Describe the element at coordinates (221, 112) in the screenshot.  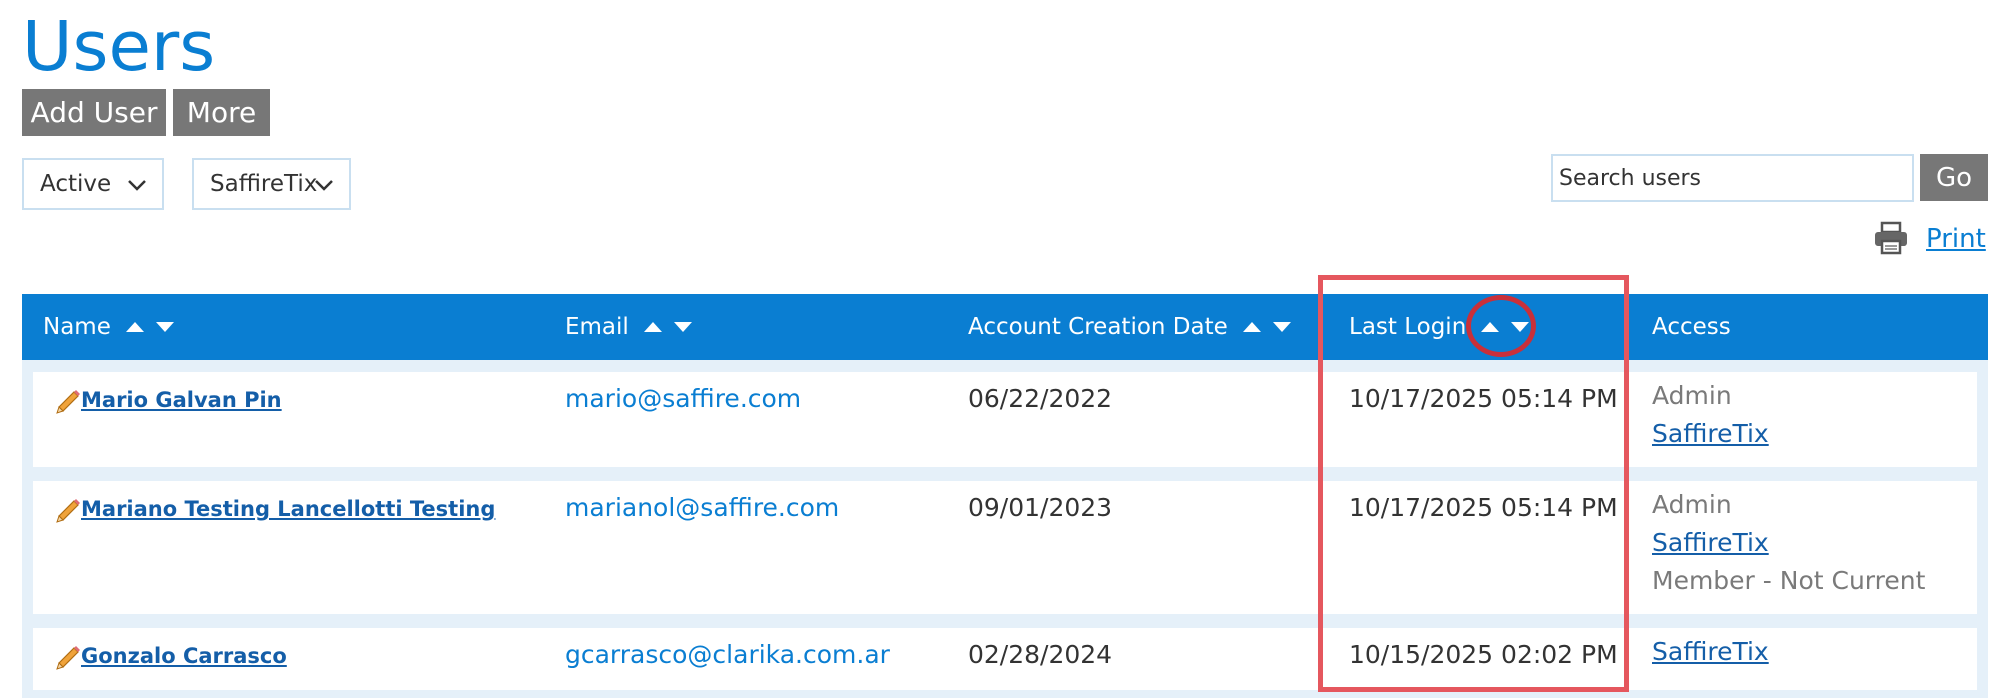
I see `more-button: More` at that location.